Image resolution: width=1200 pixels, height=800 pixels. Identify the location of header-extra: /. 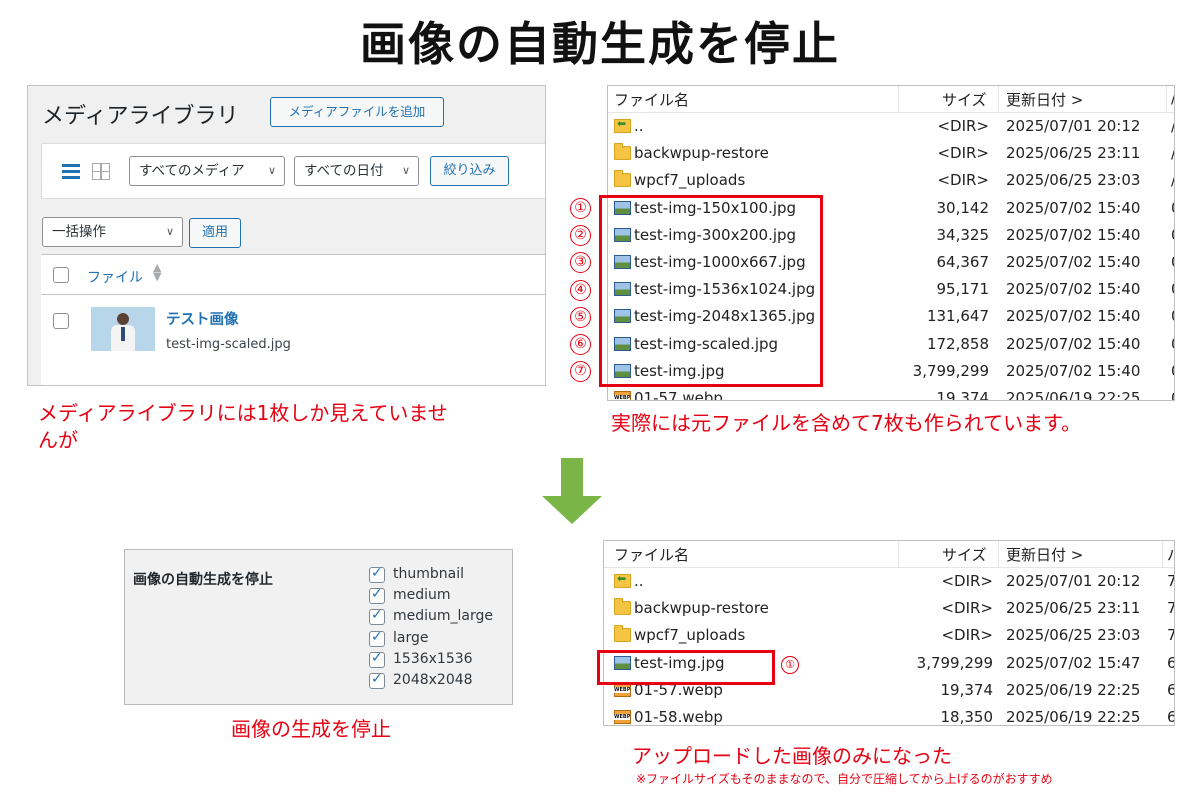
(1172, 98).